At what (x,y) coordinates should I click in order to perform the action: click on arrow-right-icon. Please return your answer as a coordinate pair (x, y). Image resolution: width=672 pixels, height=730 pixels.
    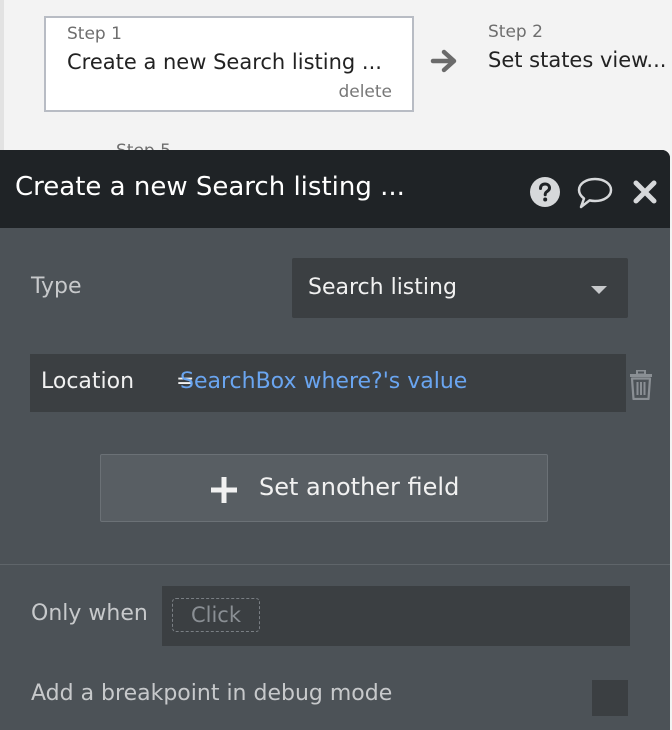
    Looking at the image, I should click on (443, 61).